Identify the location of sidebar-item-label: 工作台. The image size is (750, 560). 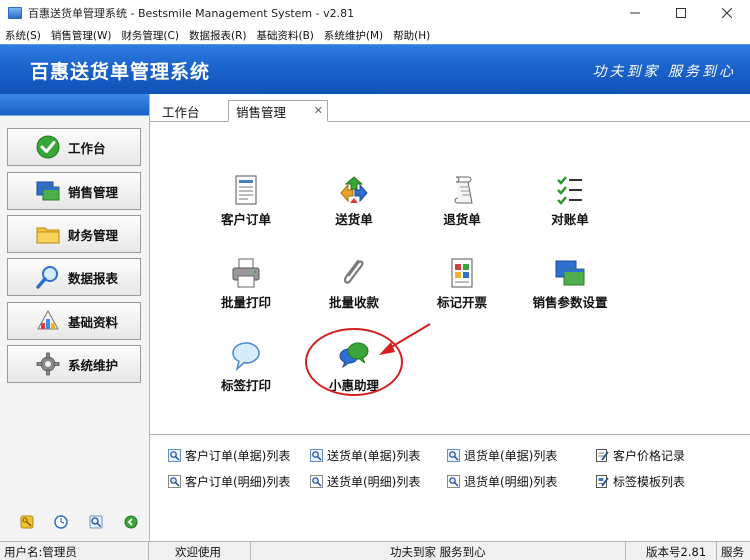
(87, 148).